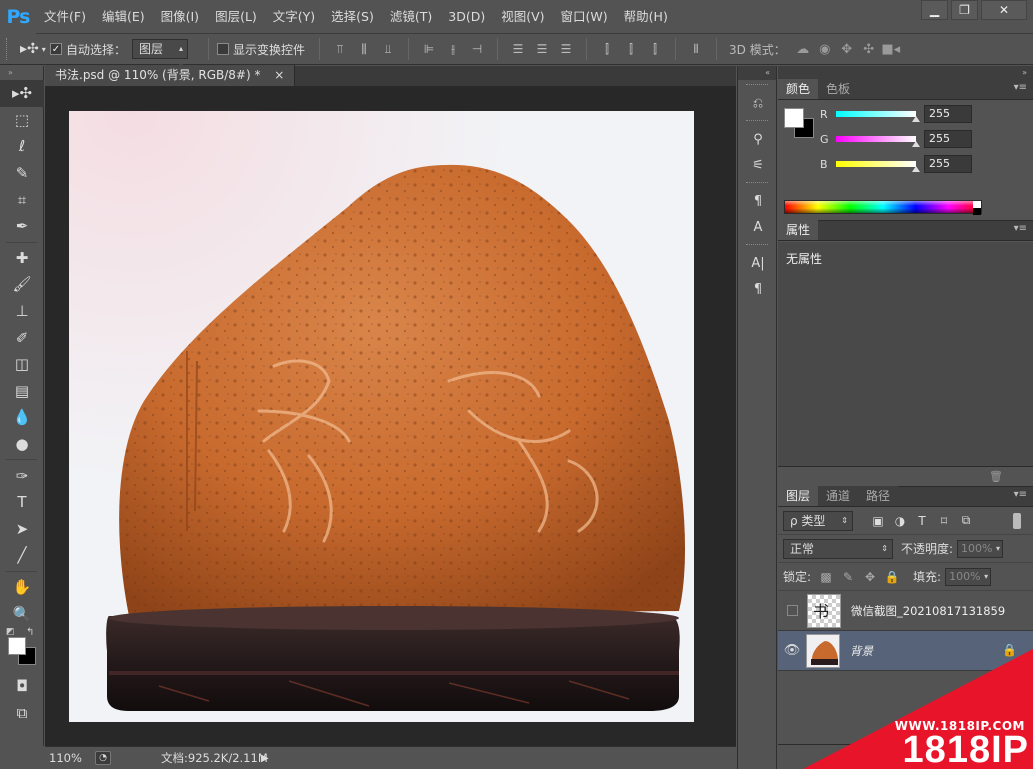  Describe the element at coordinates (453, 49) in the screenshot. I see `align-hcenter-icon: ⫲` at that location.